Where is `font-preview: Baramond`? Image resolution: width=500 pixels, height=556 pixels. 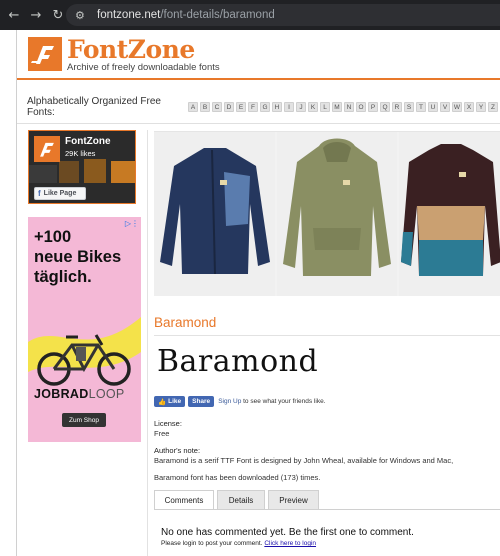 font-preview: Baramond is located at coordinates (238, 361).